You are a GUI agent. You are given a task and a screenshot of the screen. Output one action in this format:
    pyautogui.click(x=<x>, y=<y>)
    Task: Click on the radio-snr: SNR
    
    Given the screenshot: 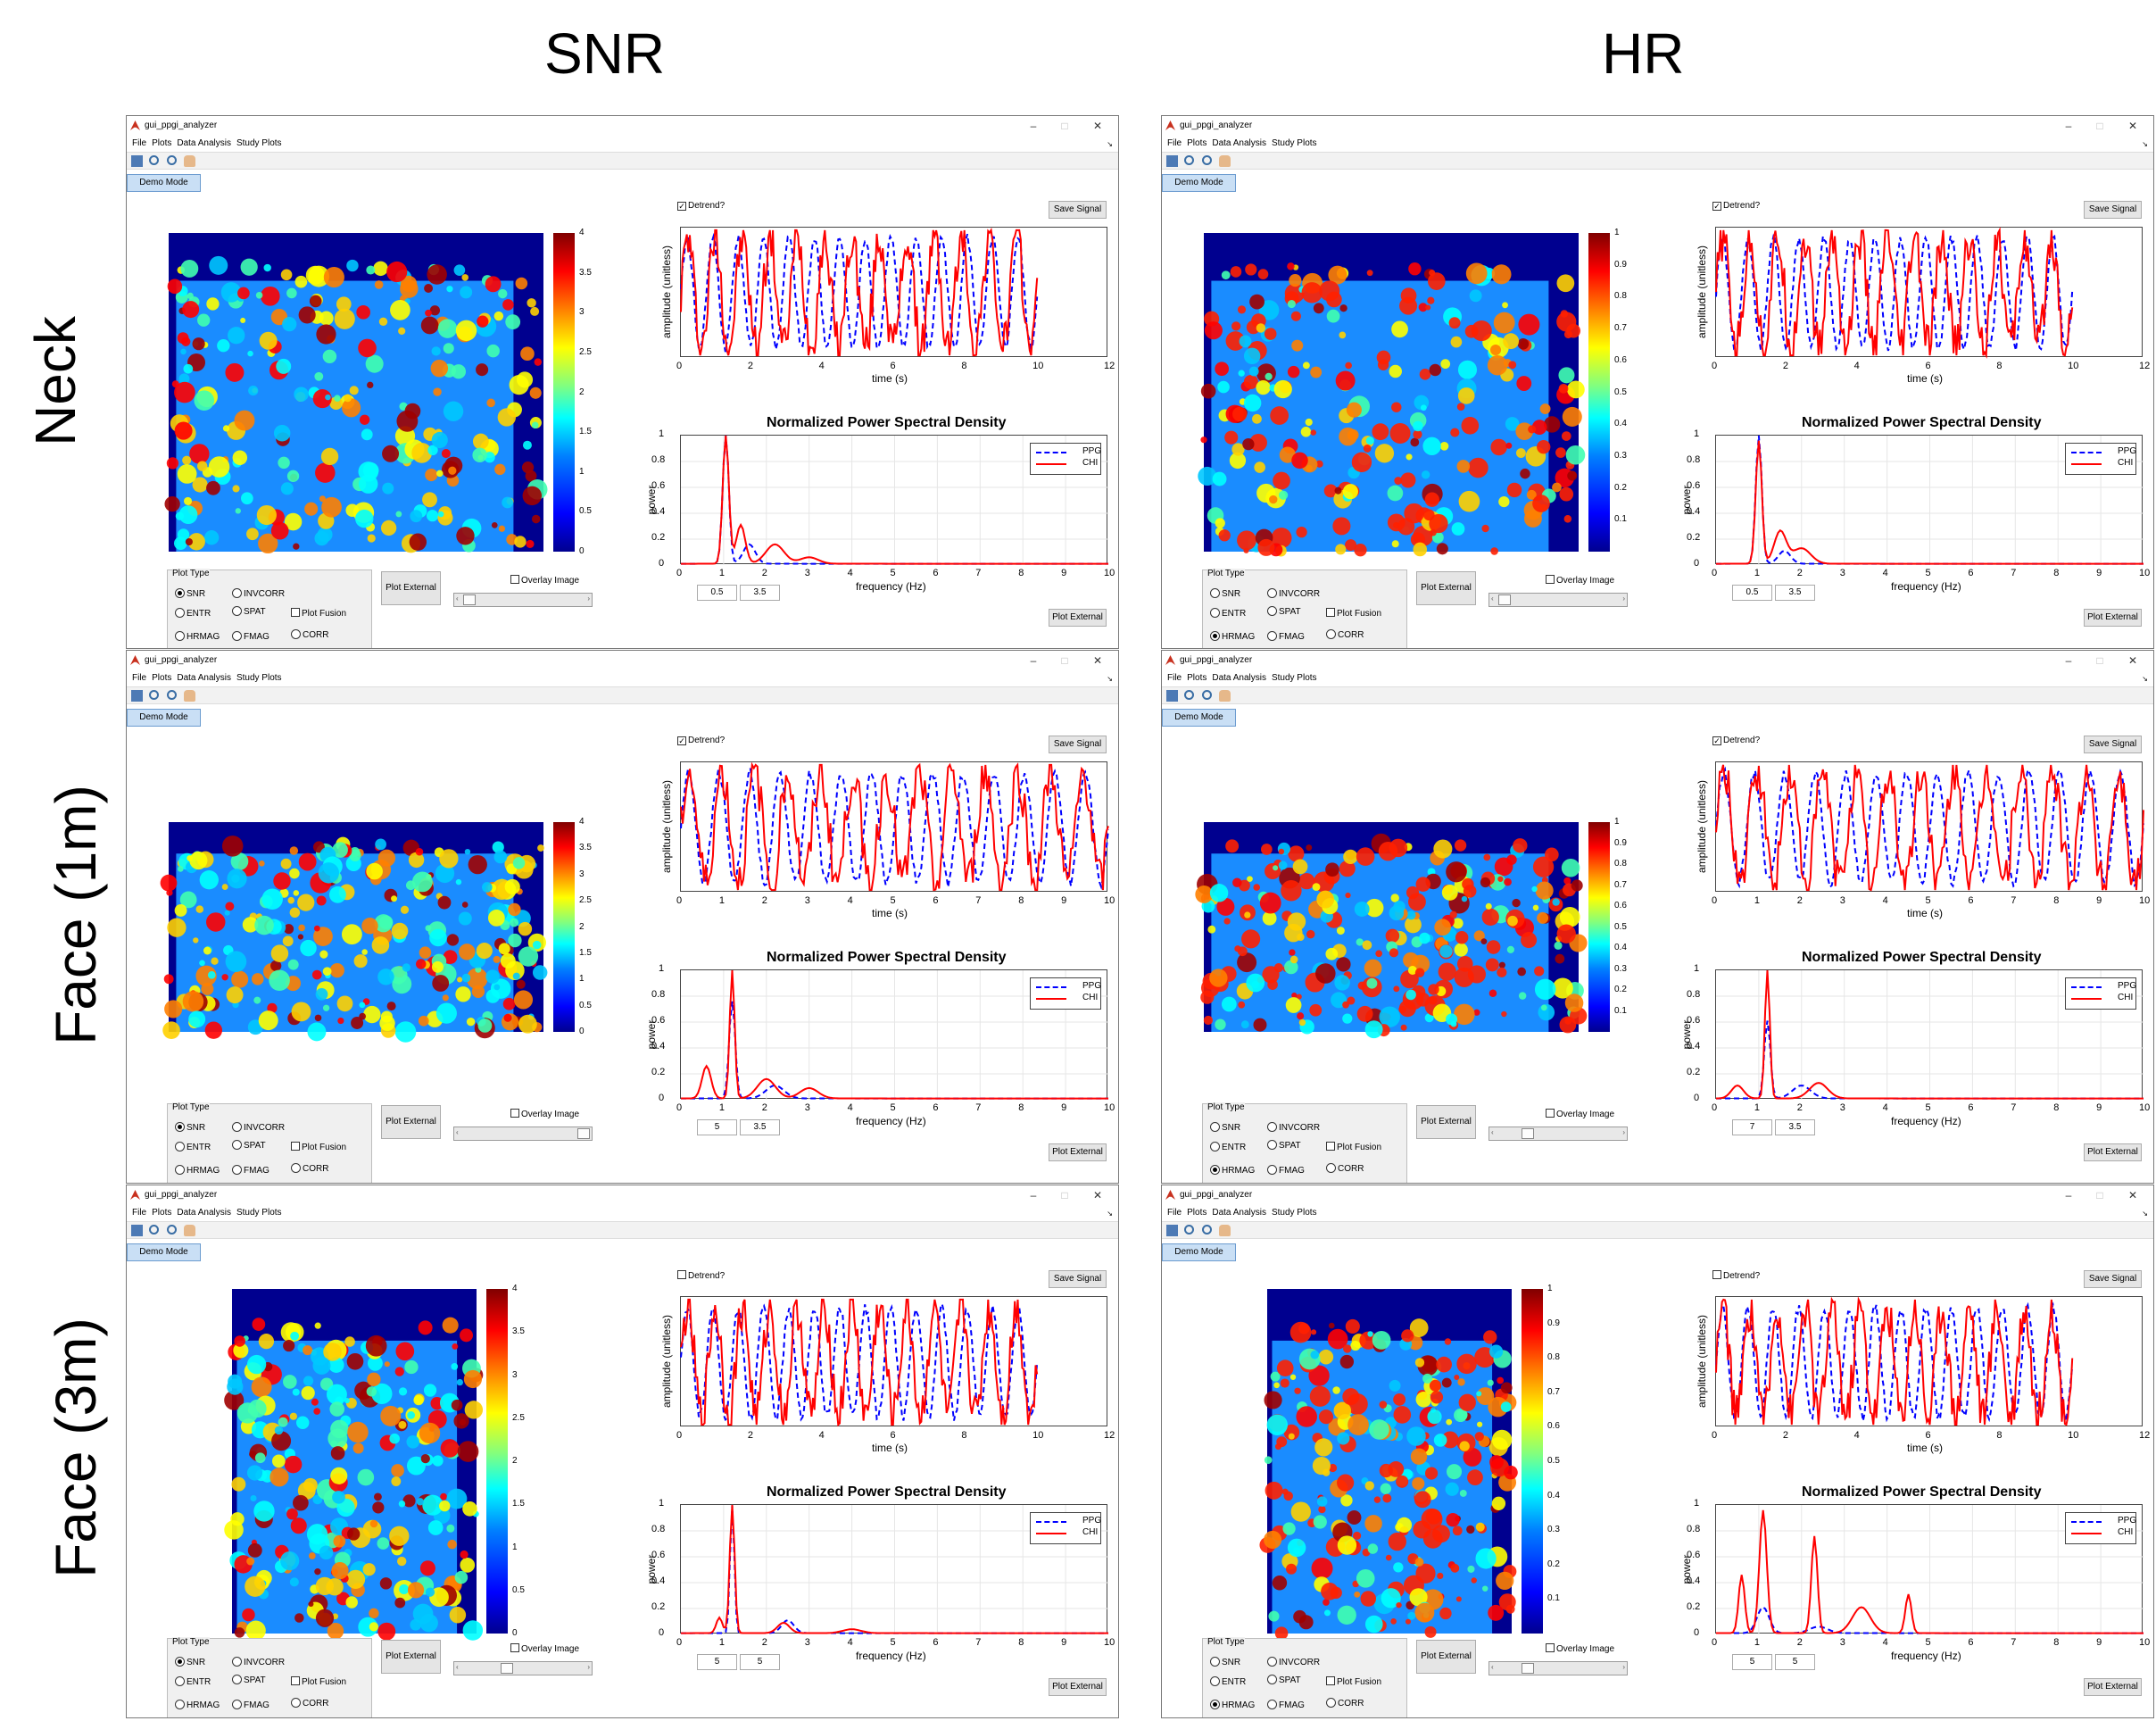 What is the action you would take?
    pyautogui.click(x=1225, y=1127)
    